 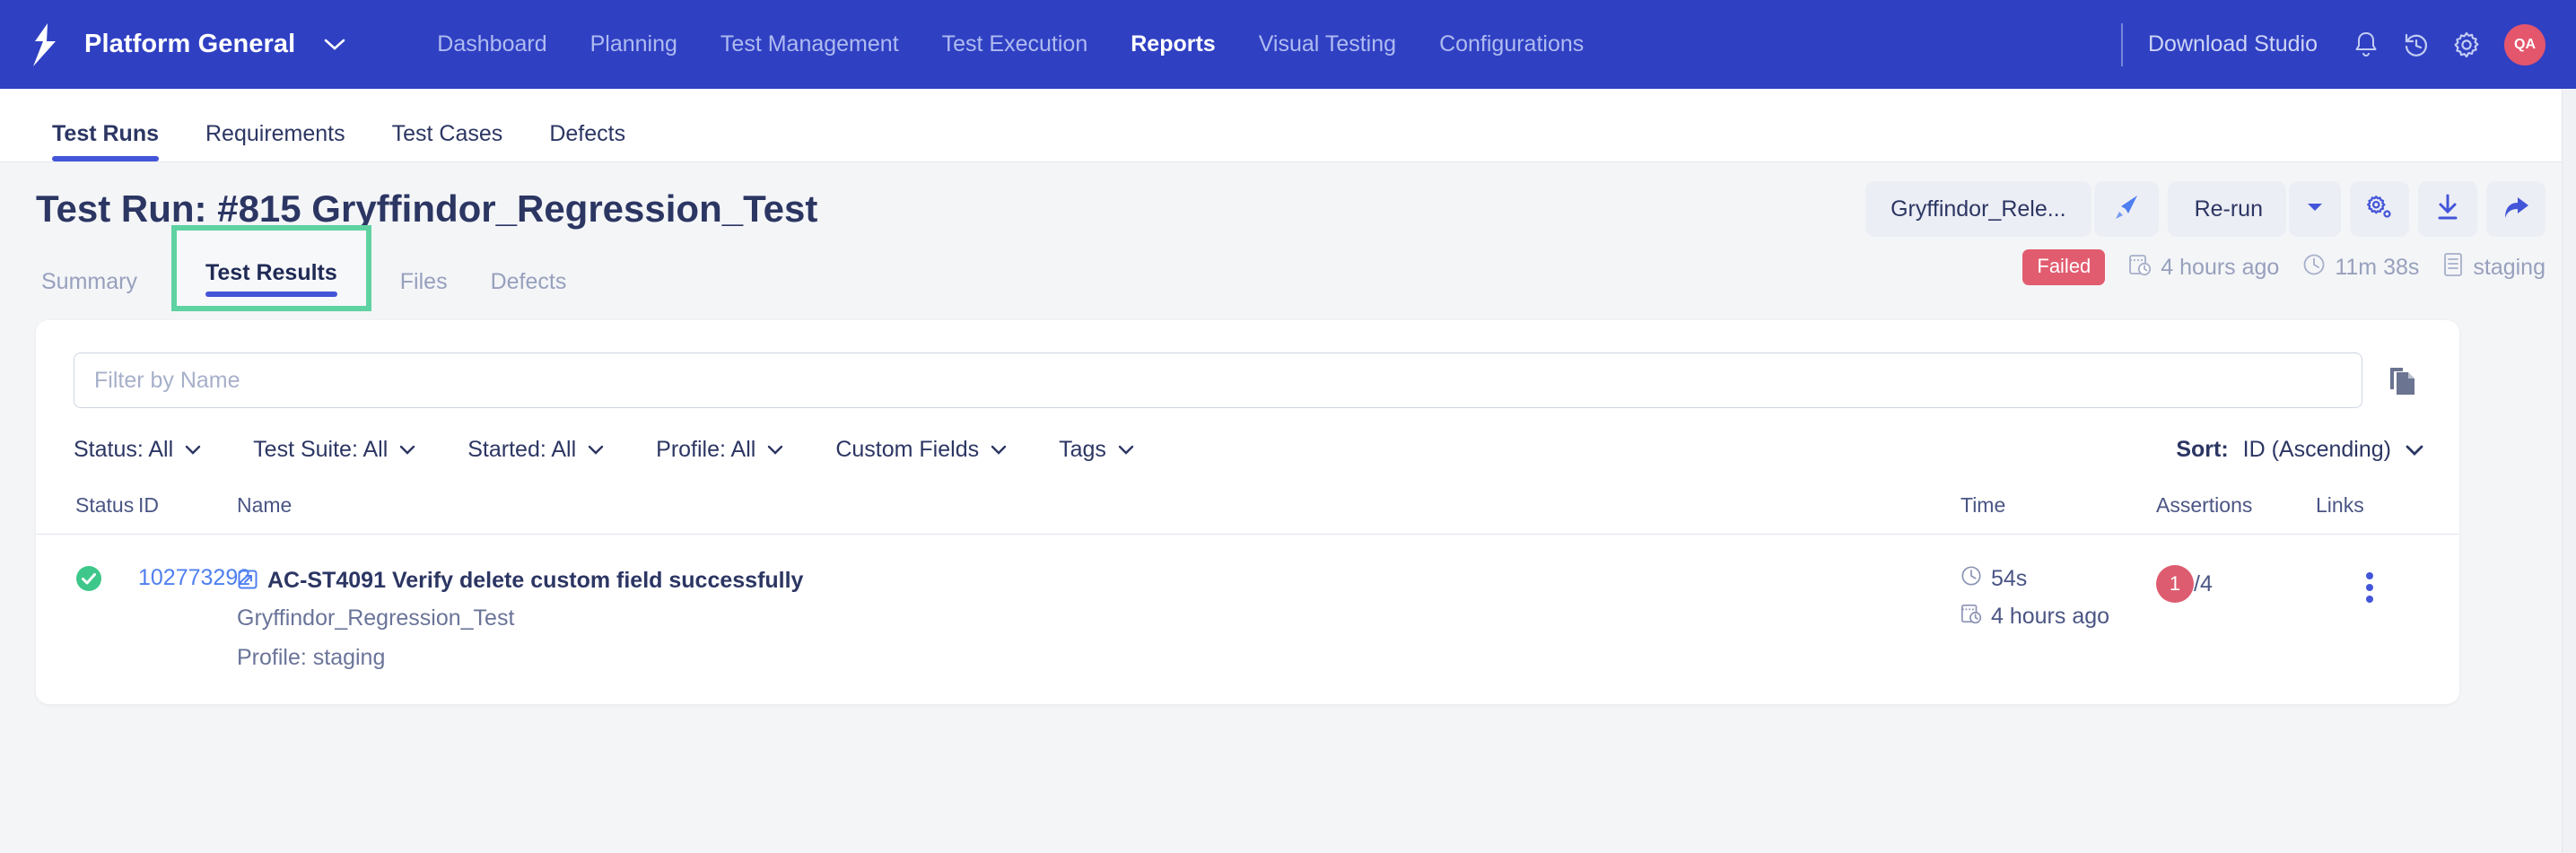 I want to click on copy-icon, so click(x=2403, y=380).